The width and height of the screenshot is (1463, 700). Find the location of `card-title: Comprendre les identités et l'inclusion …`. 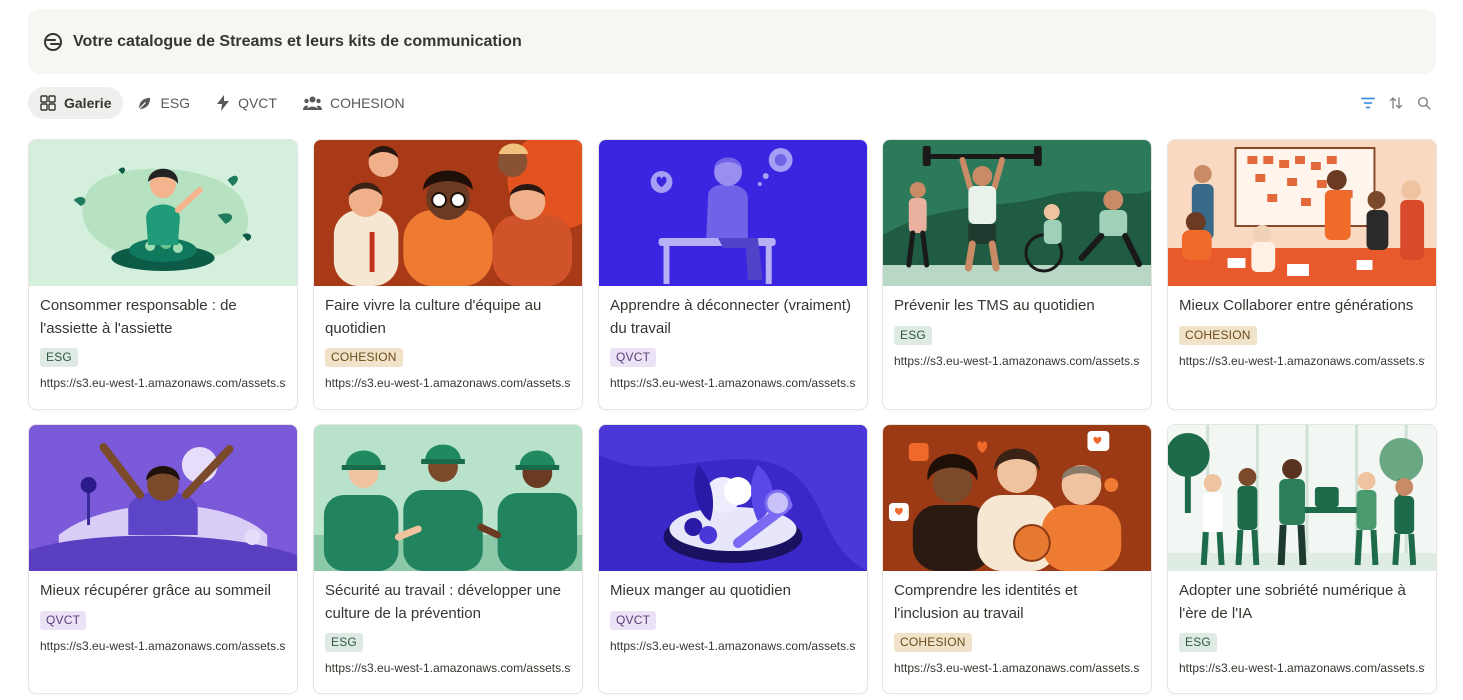

card-title: Comprendre les identités et l'inclusion … is located at coordinates (986, 602).